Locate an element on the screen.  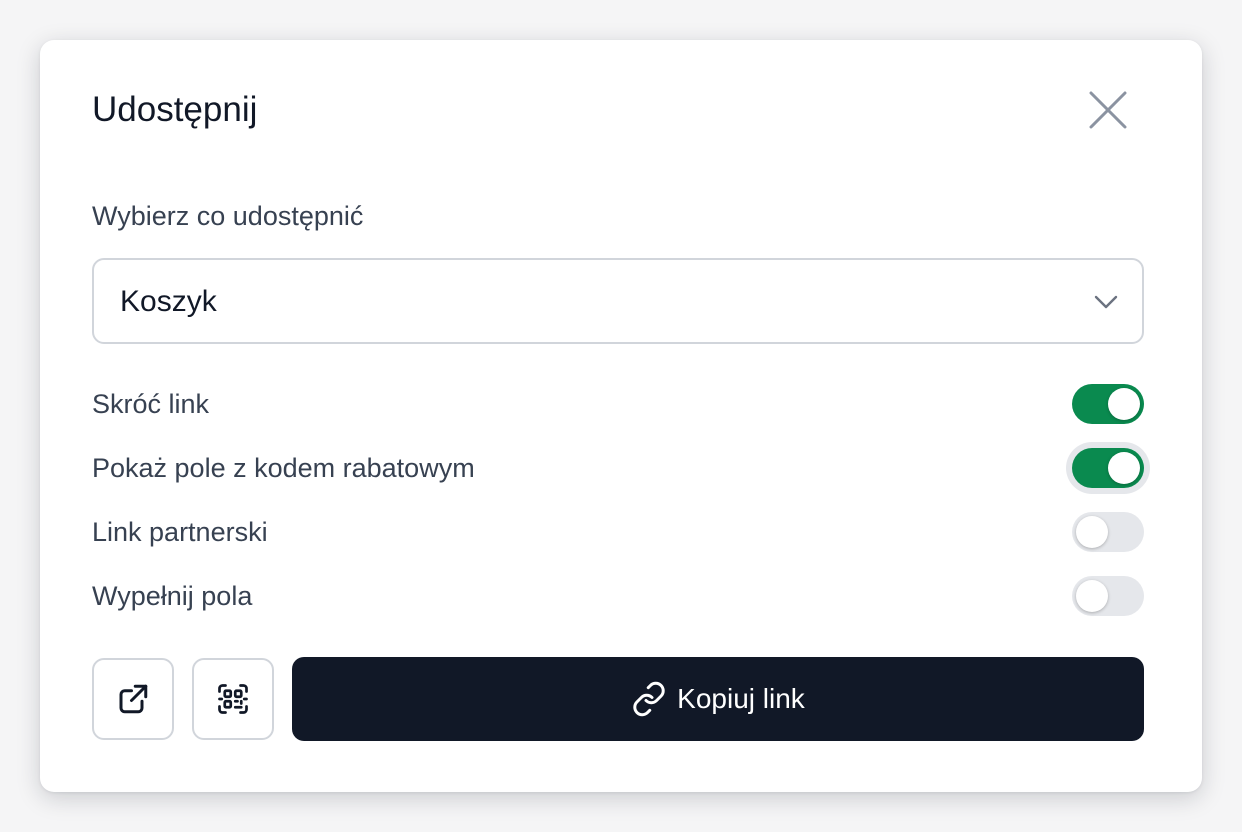
qr-code-button is located at coordinates (233, 699).